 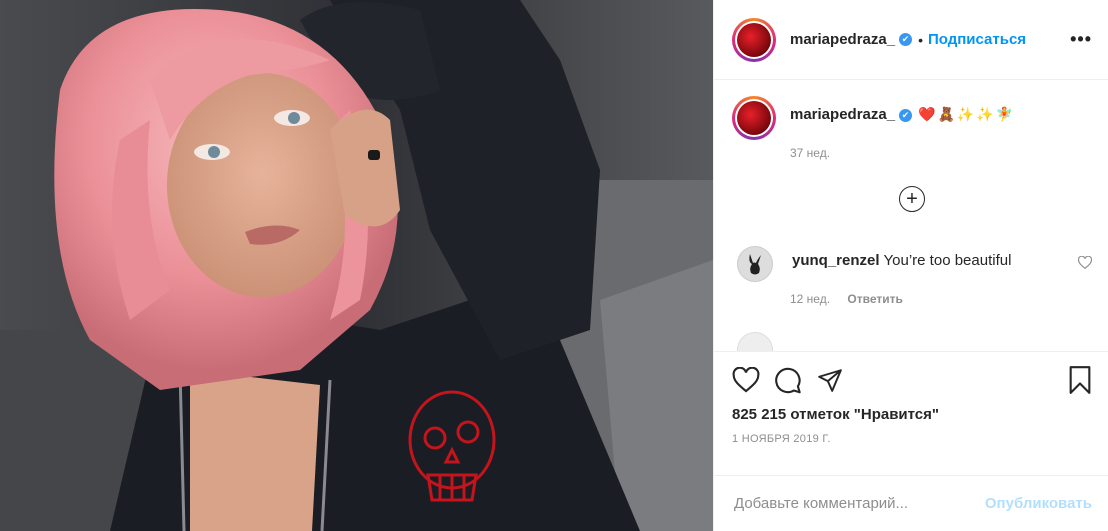 I want to click on follow-button: Подписаться, so click(x=977, y=39).